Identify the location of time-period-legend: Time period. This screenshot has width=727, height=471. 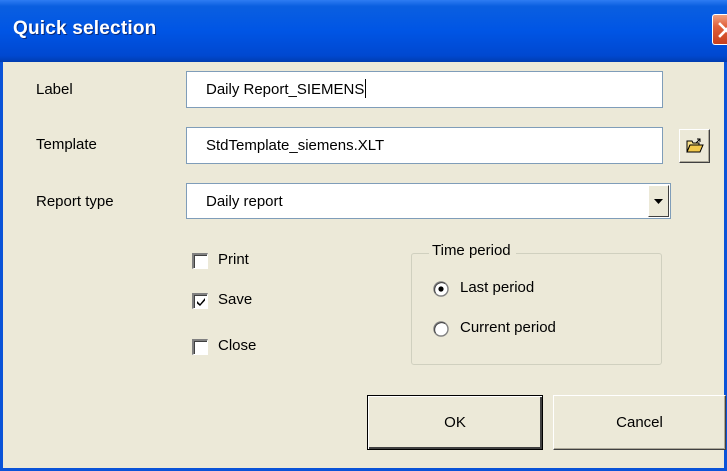
(472, 250).